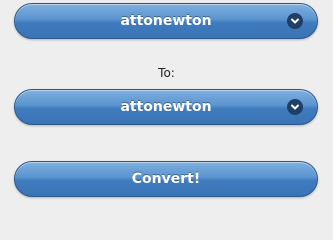 Image resolution: width=333 pixels, height=240 pixels. Describe the element at coordinates (166, 179) in the screenshot. I see `convert-button: Convert!` at that location.